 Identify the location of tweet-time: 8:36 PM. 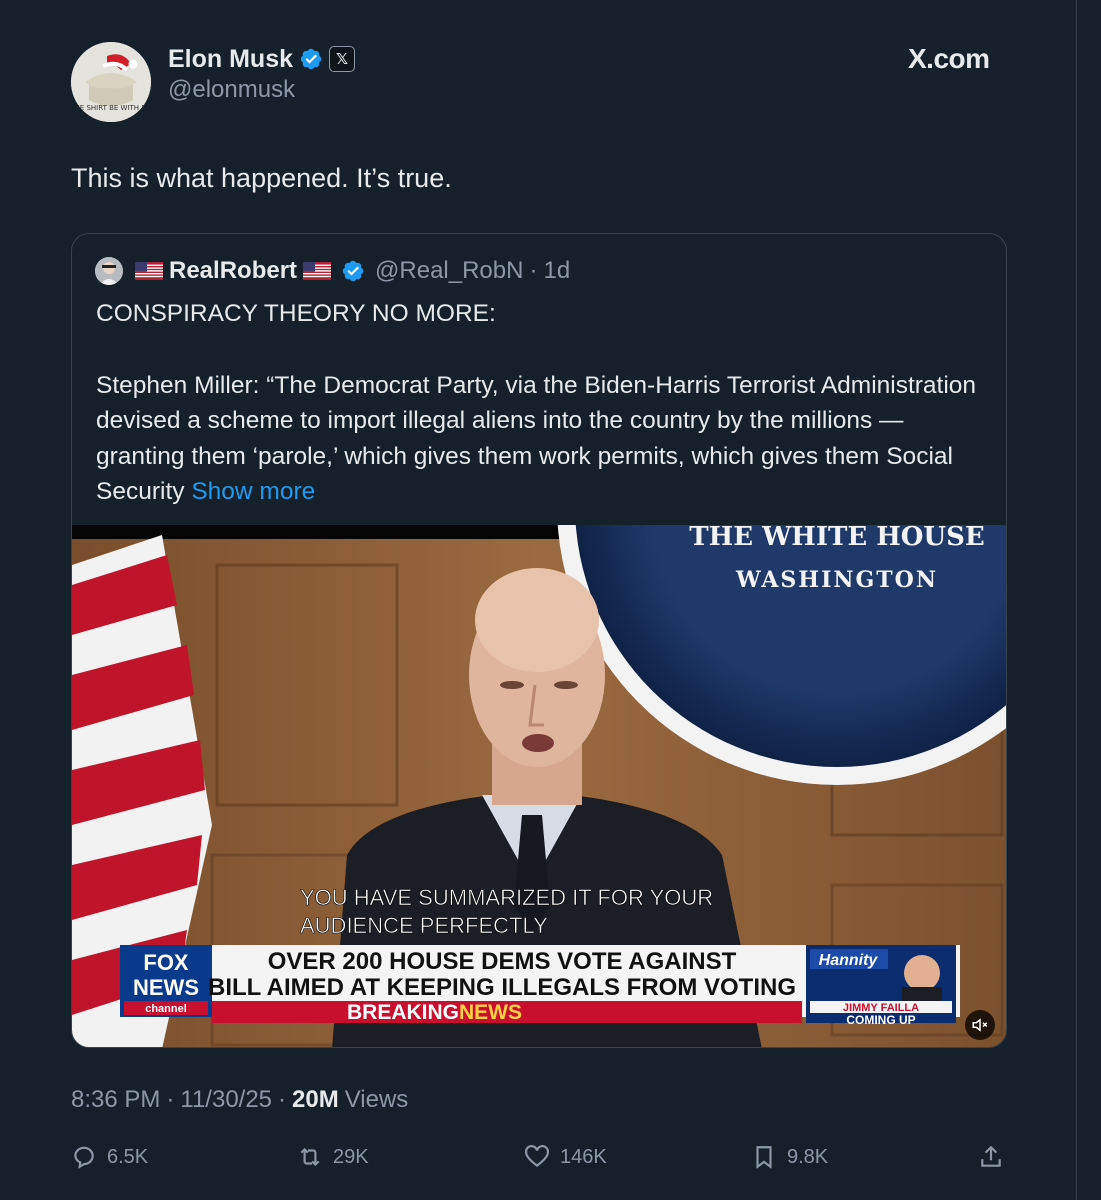
(115, 1100).